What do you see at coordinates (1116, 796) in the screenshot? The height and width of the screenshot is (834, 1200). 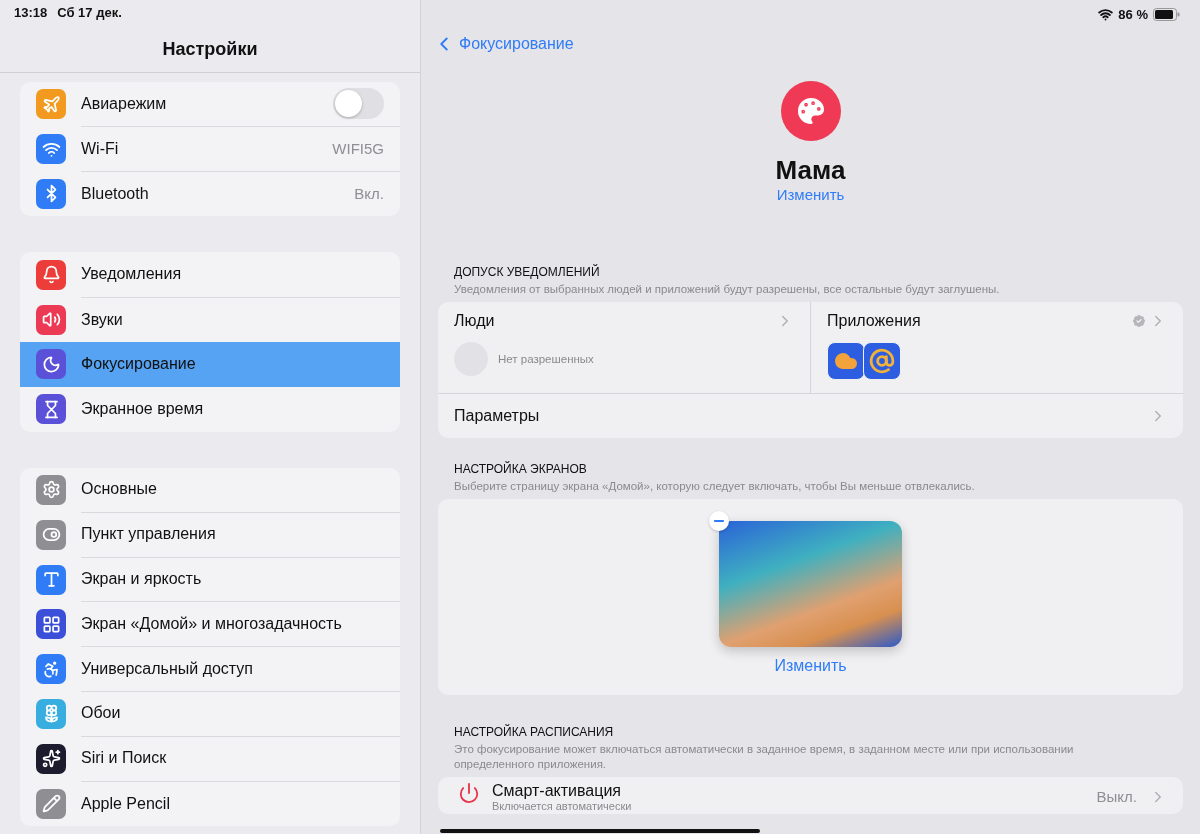 I see `row-value: Выкл.` at bounding box center [1116, 796].